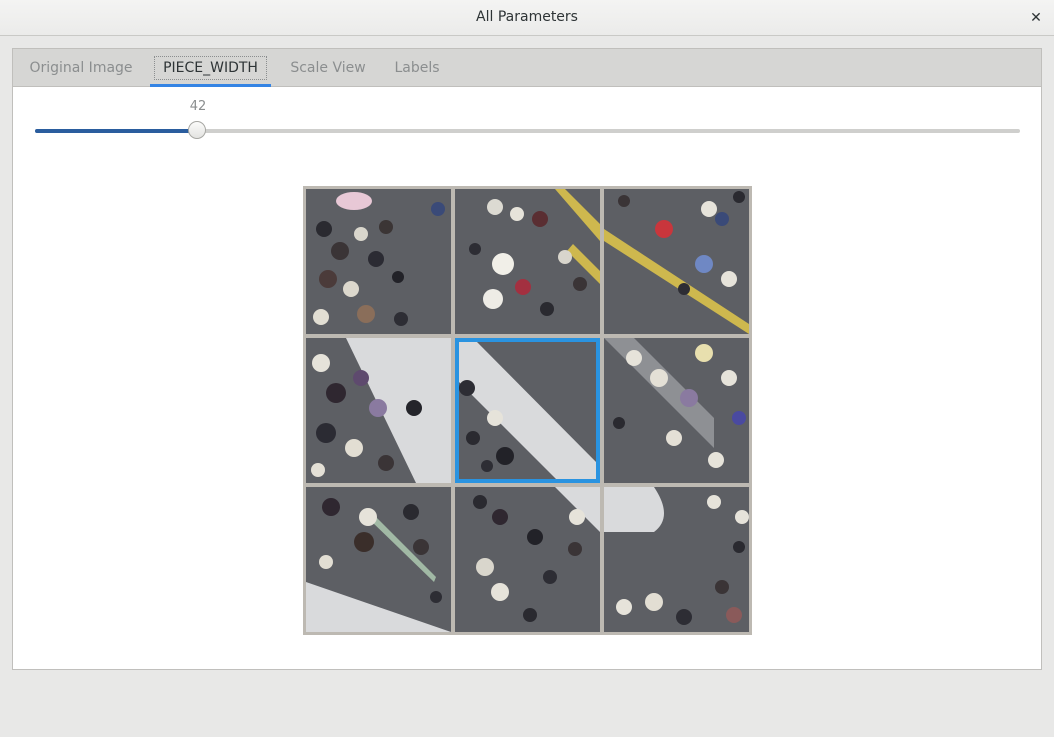  Describe the element at coordinates (1036, 18) in the screenshot. I see `close-icon: ✕` at that location.